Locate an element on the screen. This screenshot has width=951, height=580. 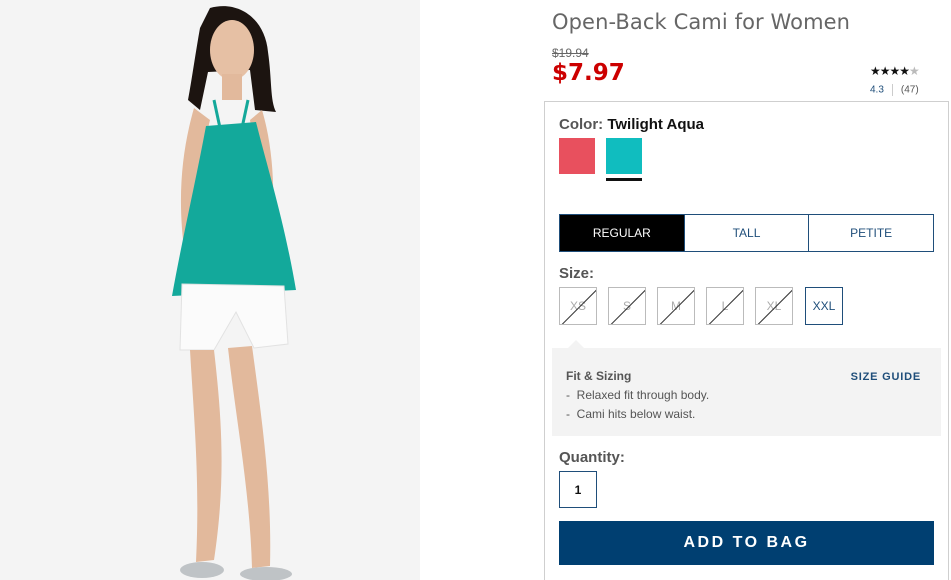
size-l-button: L is located at coordinates (725, 306).